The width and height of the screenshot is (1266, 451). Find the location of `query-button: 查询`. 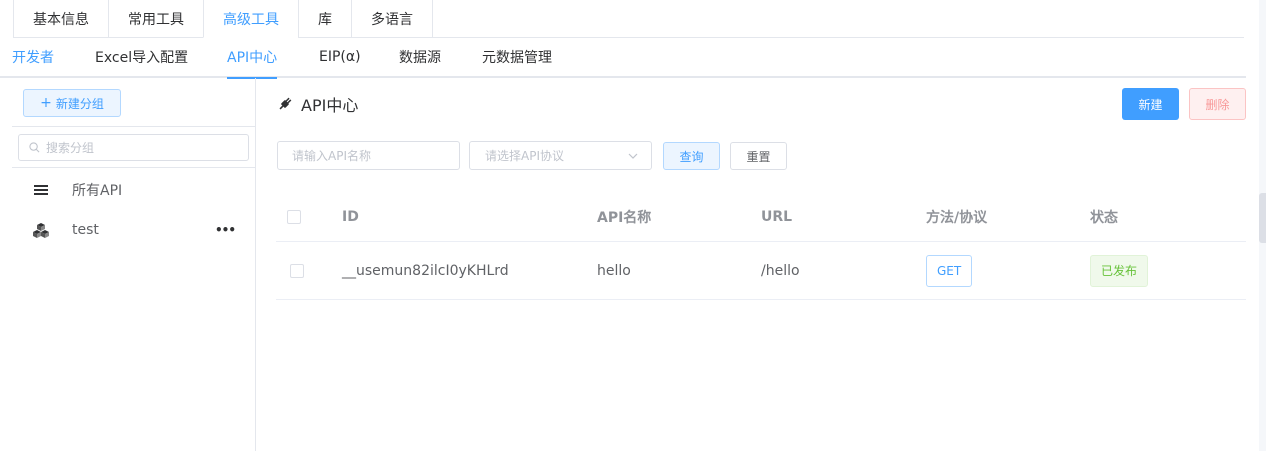

query-button: 查询 is located at coordinates (691, 156).